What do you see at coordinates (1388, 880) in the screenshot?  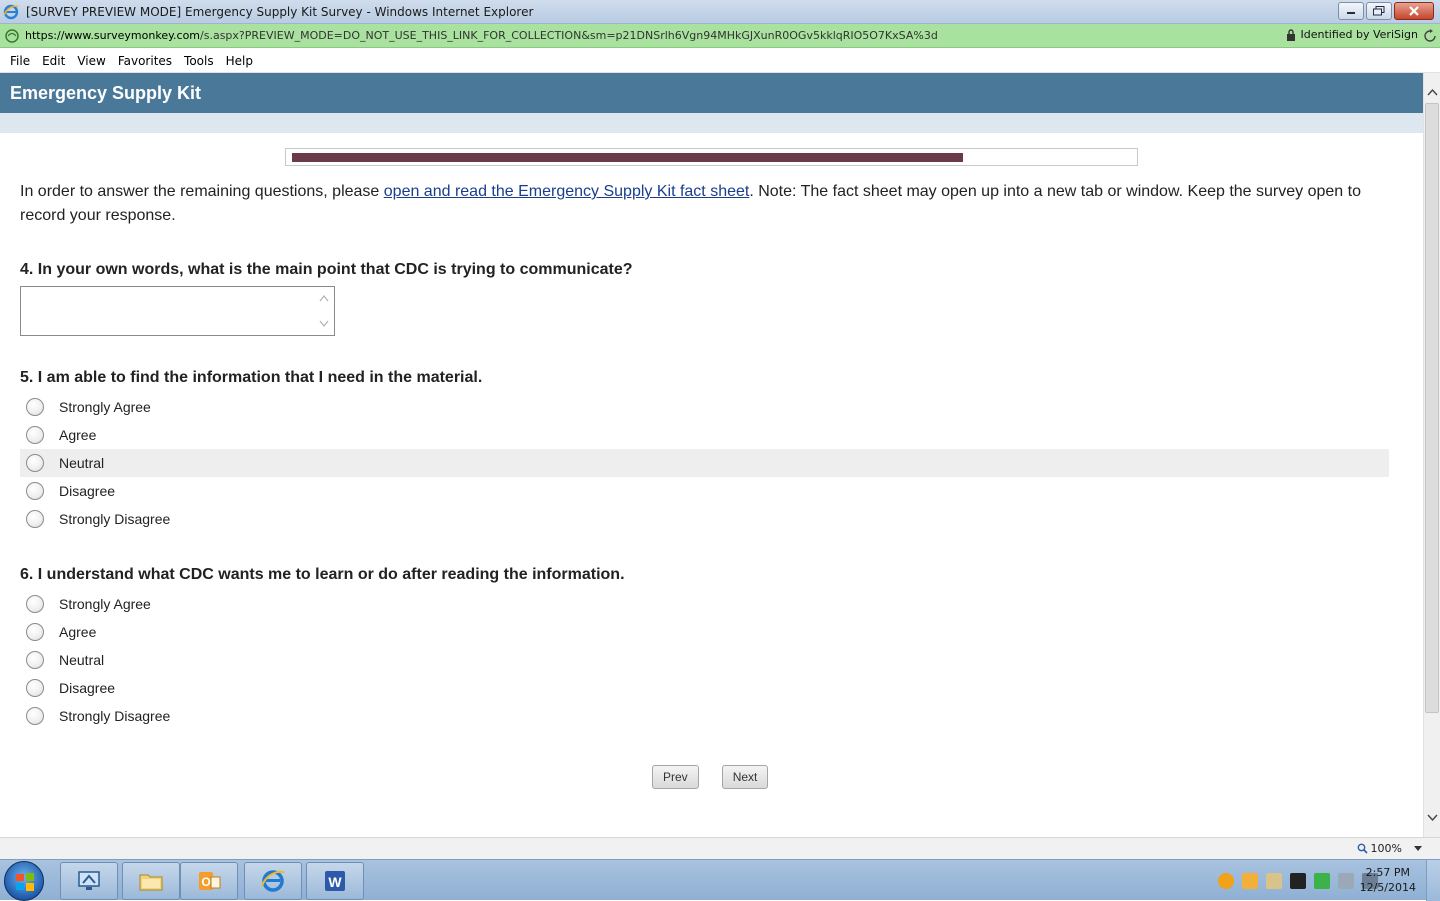 I see `taskbar-clock: 2:57 PM 12/5/2014` at bounding box center [1388, 880].